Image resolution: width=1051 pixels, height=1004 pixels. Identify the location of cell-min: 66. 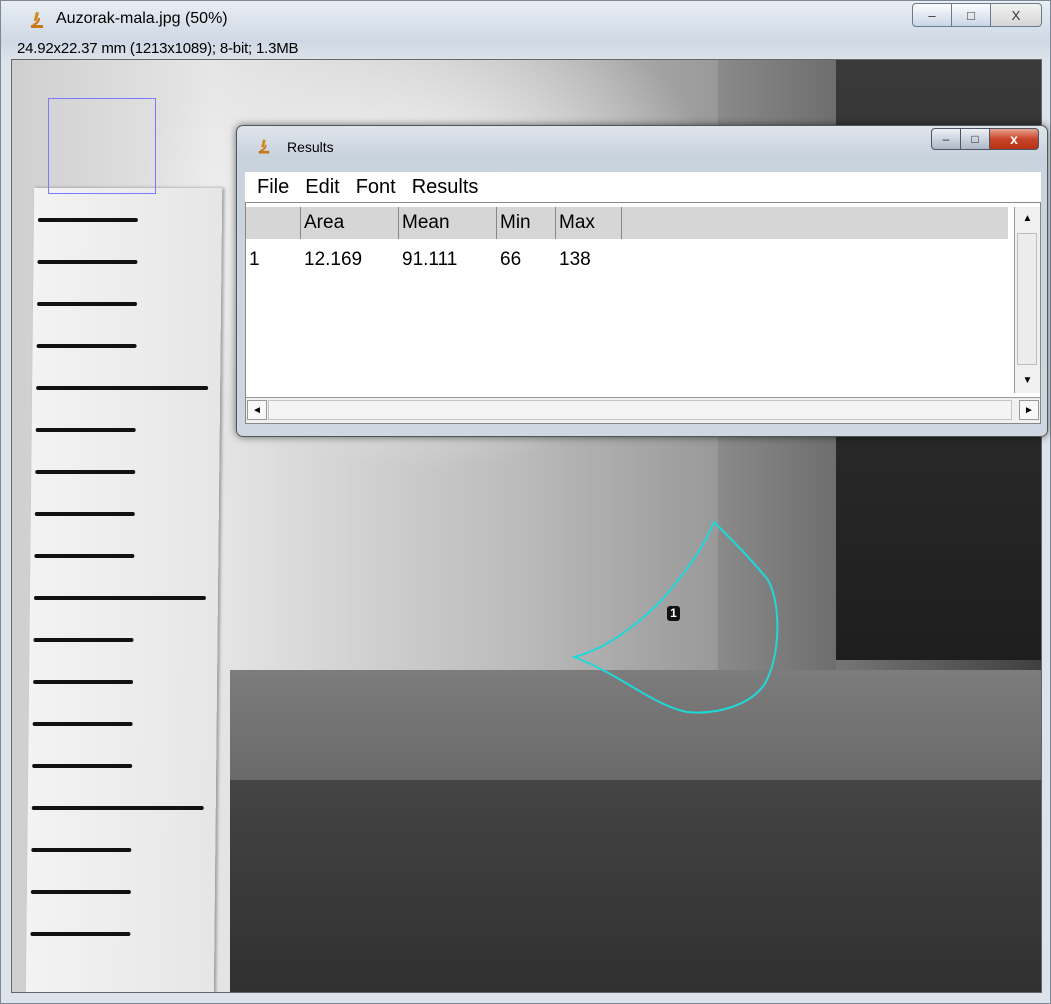
(511, 259).